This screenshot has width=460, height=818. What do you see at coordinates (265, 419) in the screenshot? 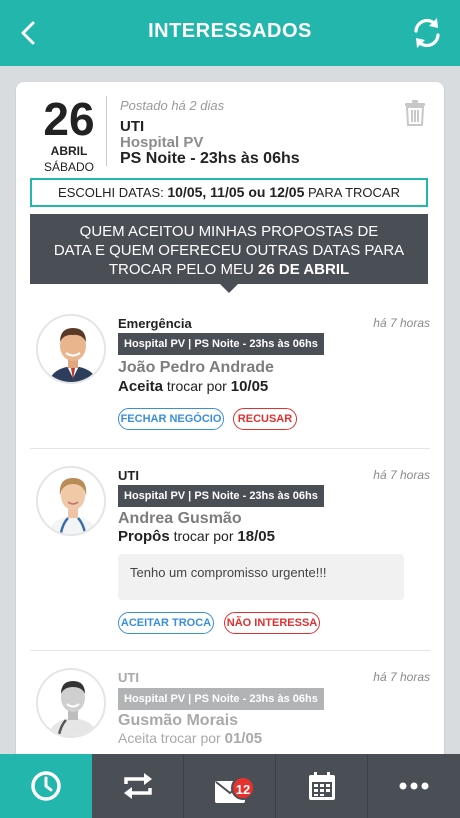
I see `refuse-button: RECUSAR` at bounding box center [265, 419].